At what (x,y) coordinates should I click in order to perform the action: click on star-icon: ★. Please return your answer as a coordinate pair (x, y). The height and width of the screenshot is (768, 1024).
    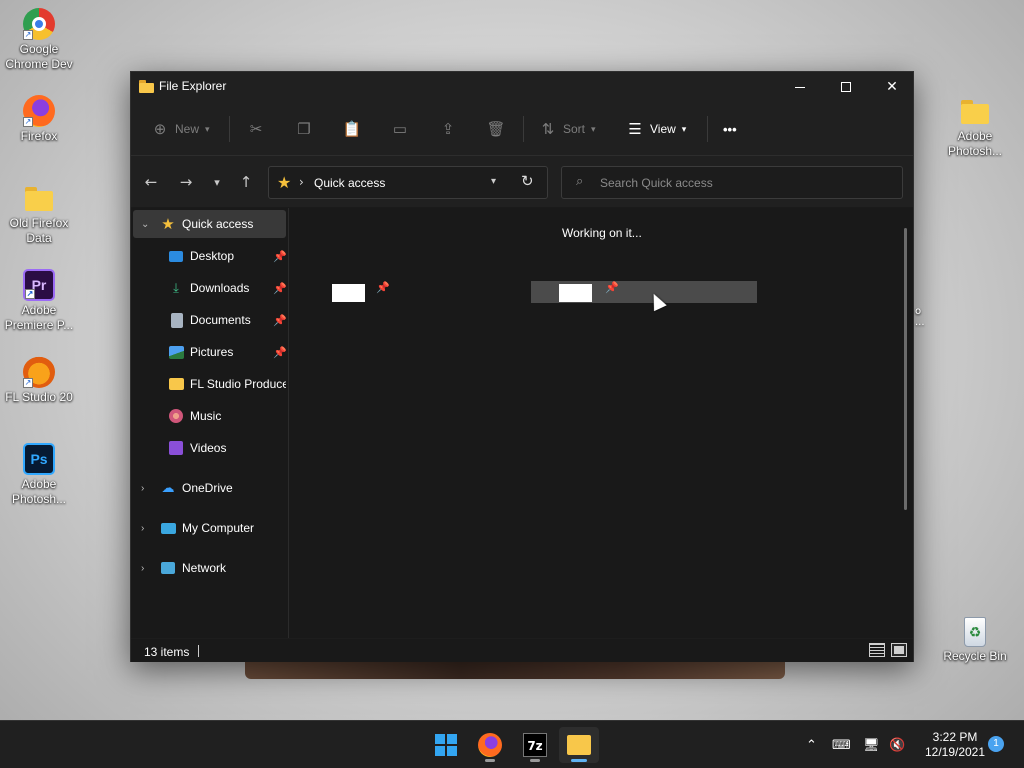
    Looking at the image, I should click on (168, 224).